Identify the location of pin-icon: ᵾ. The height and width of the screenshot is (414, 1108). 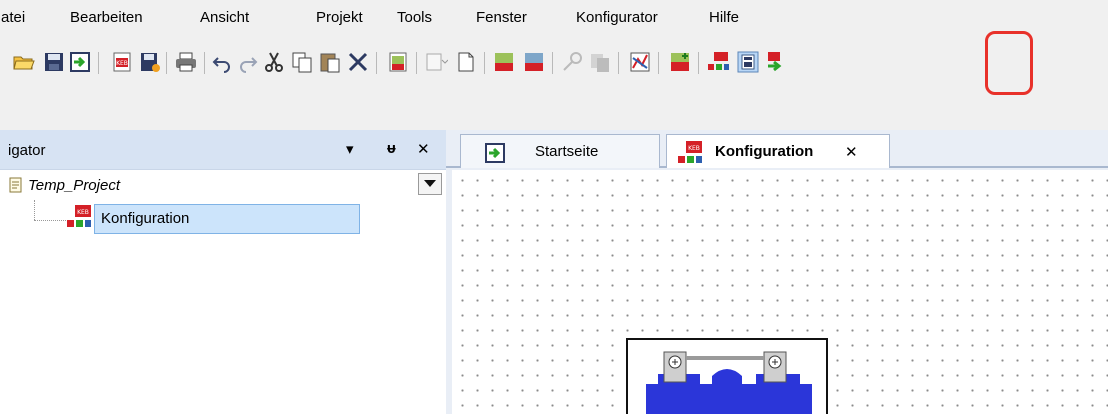
(391, 148).